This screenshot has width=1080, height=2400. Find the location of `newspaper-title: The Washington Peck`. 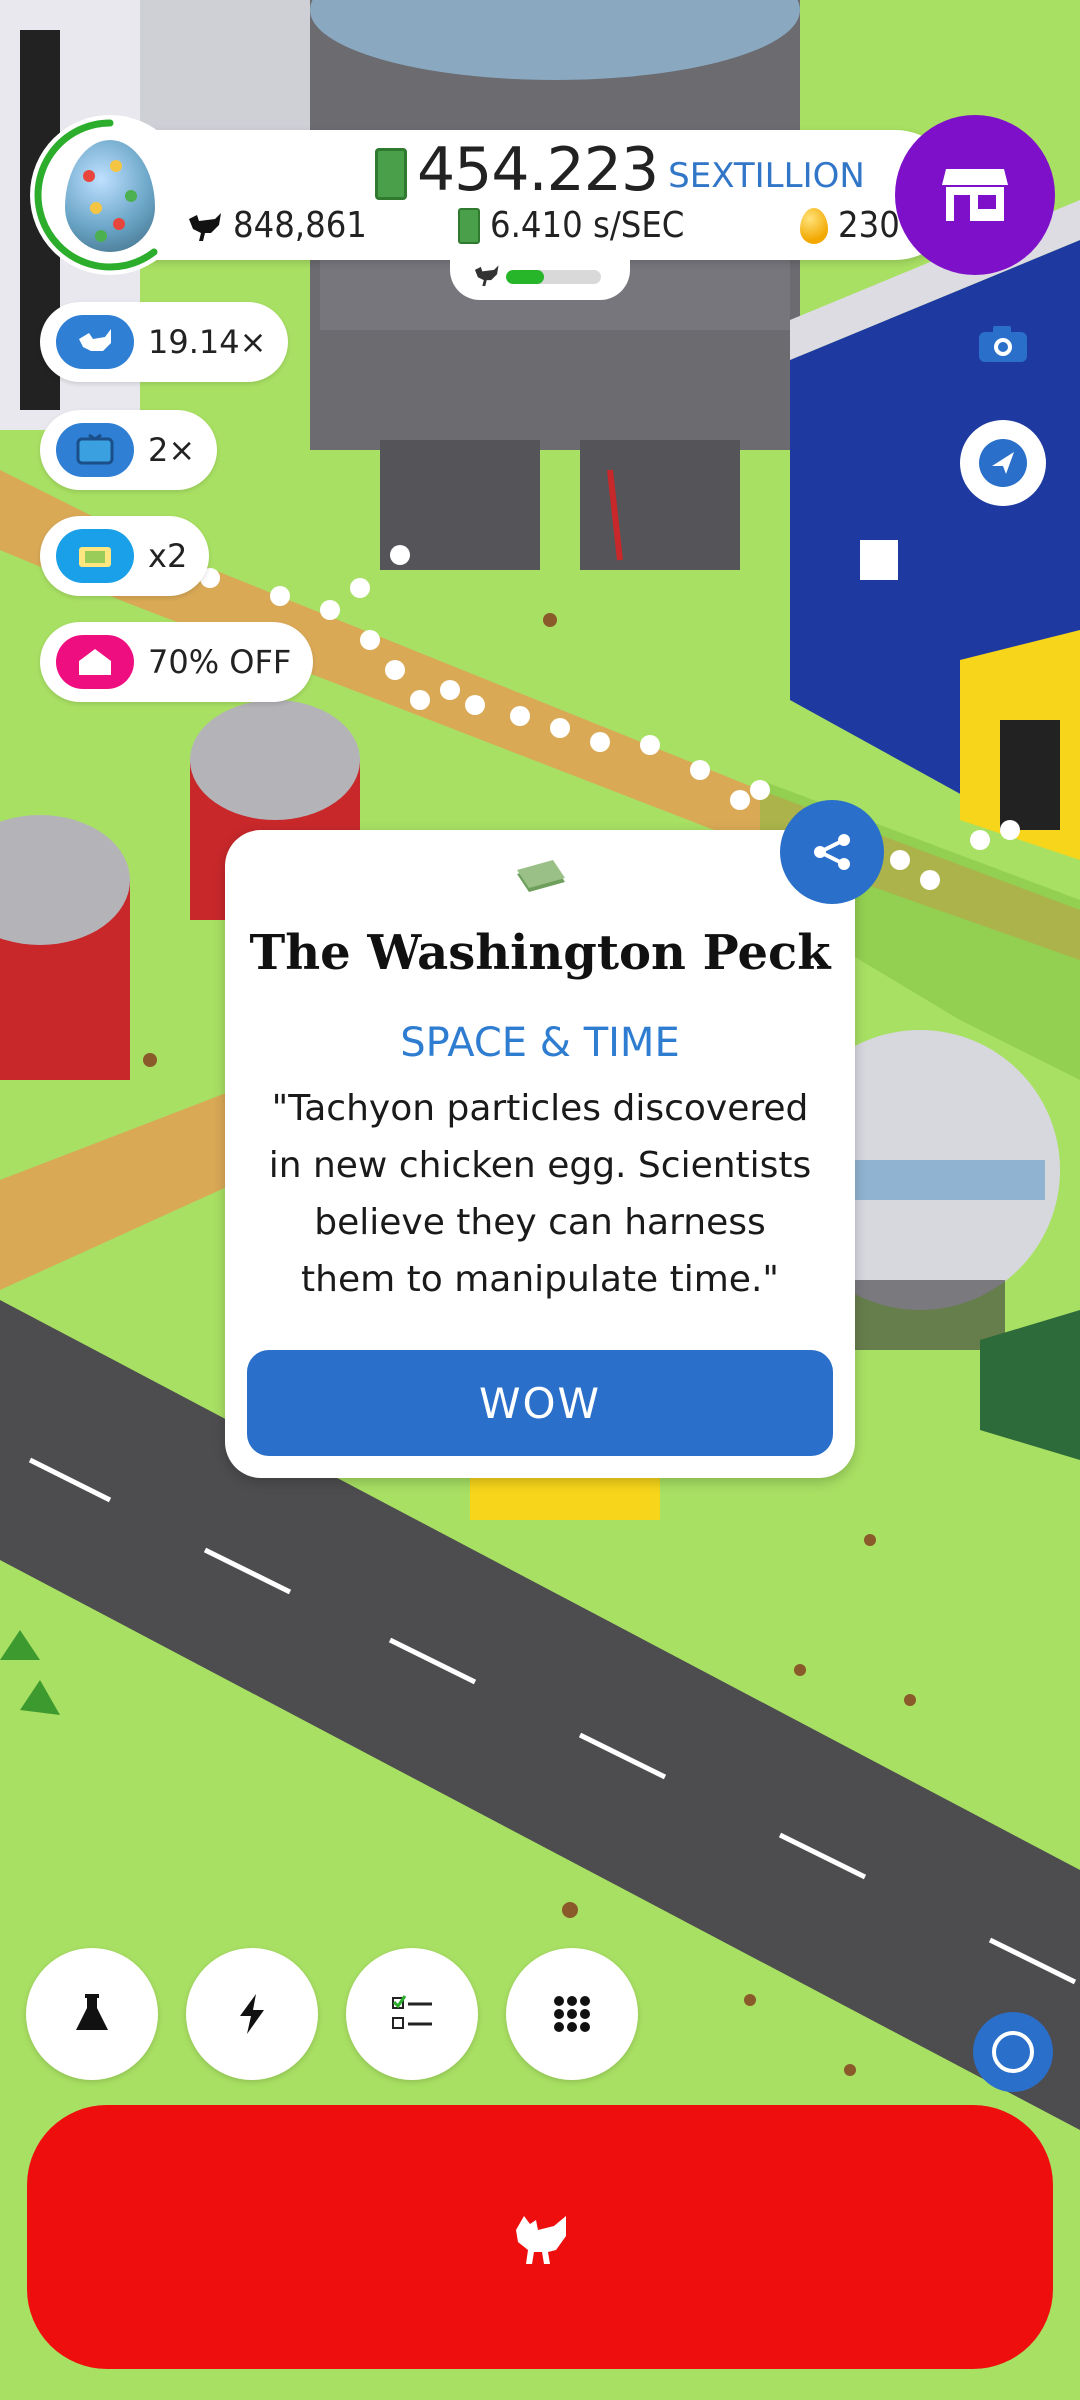

newspaper-title: The Washington Peck is located at coordinates (540, 953).